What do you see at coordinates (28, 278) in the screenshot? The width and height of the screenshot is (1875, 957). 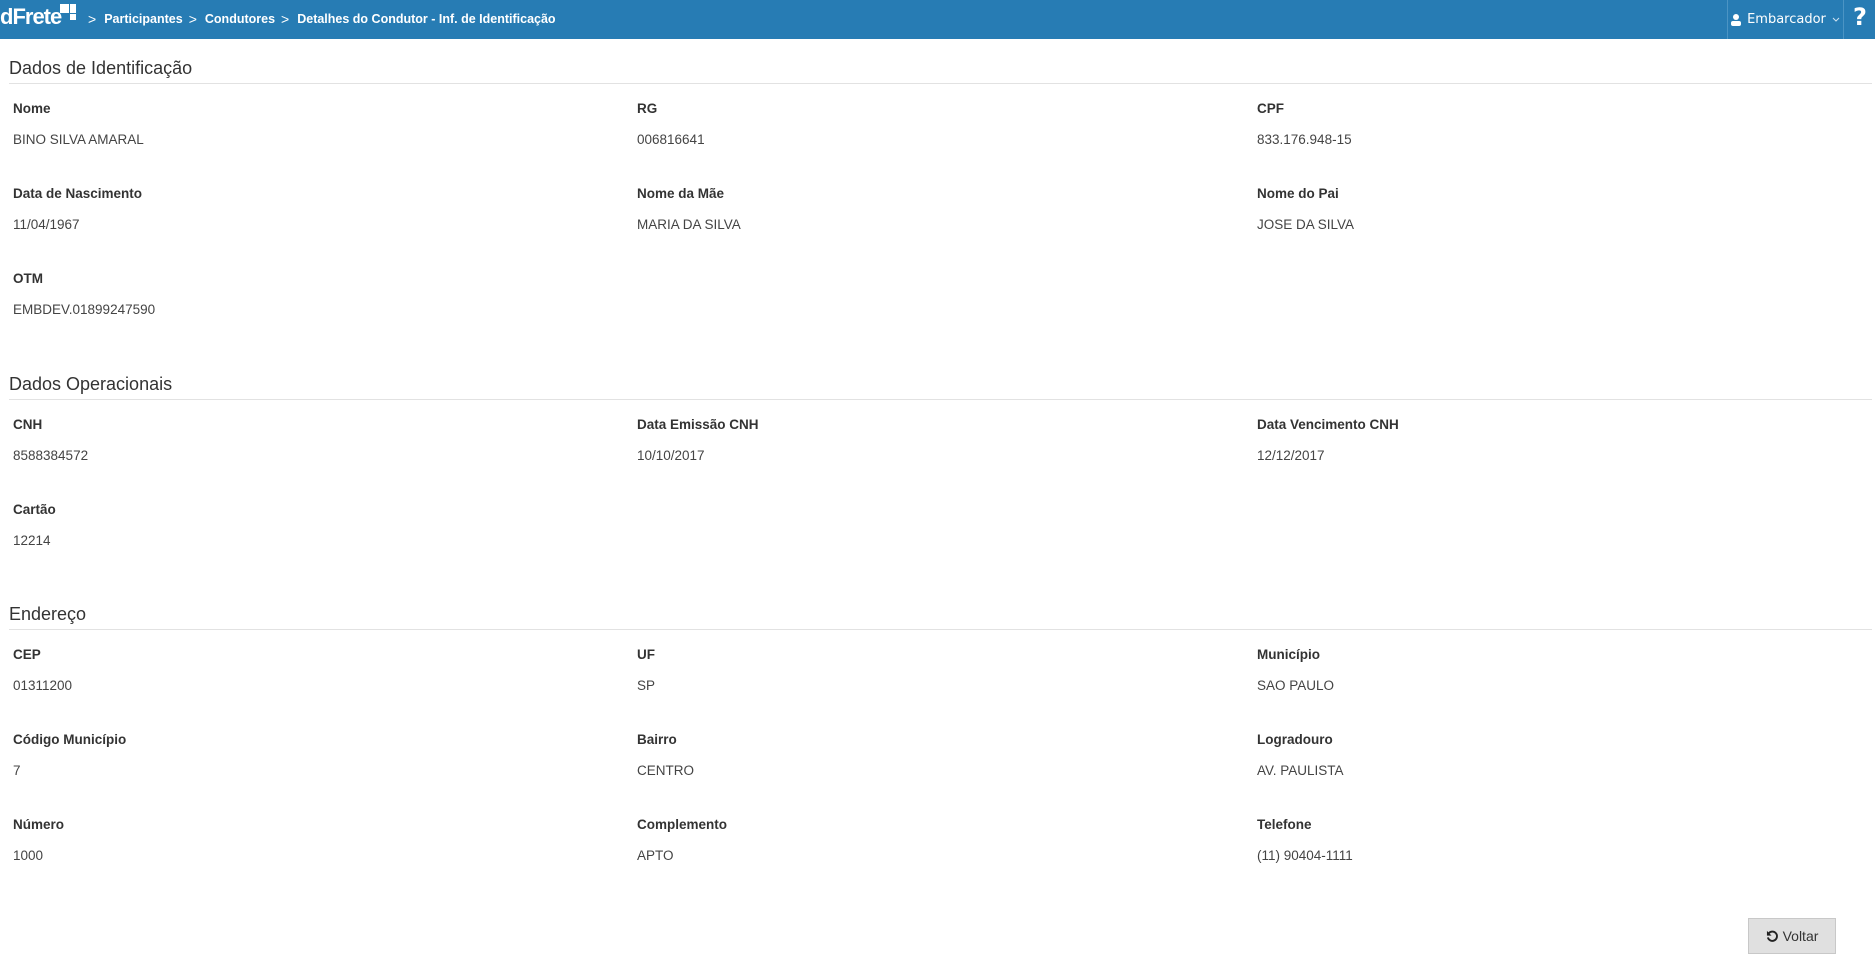 I see `field-label: OTM` at bounding box center [28, 278].